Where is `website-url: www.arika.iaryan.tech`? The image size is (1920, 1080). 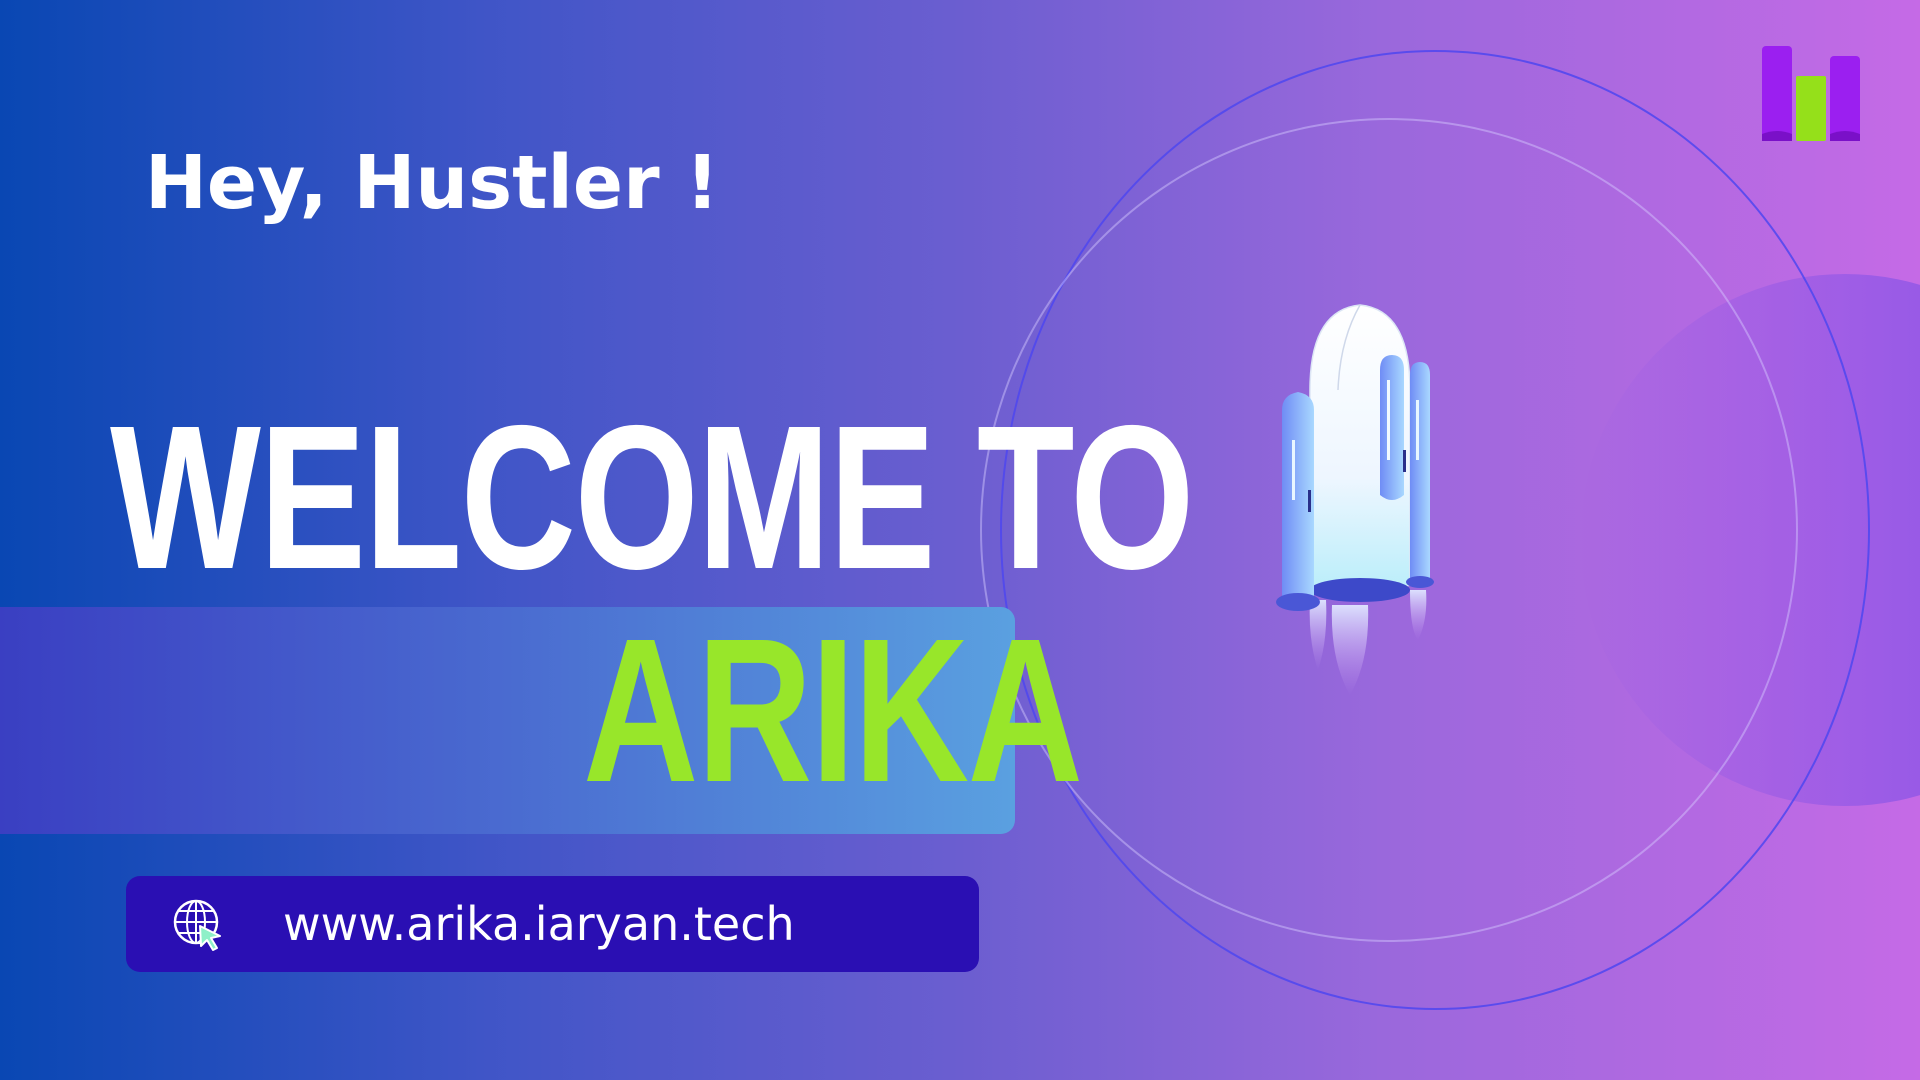
website-url: www.arika.iaryan.tech is located at coordinates (539, 924).